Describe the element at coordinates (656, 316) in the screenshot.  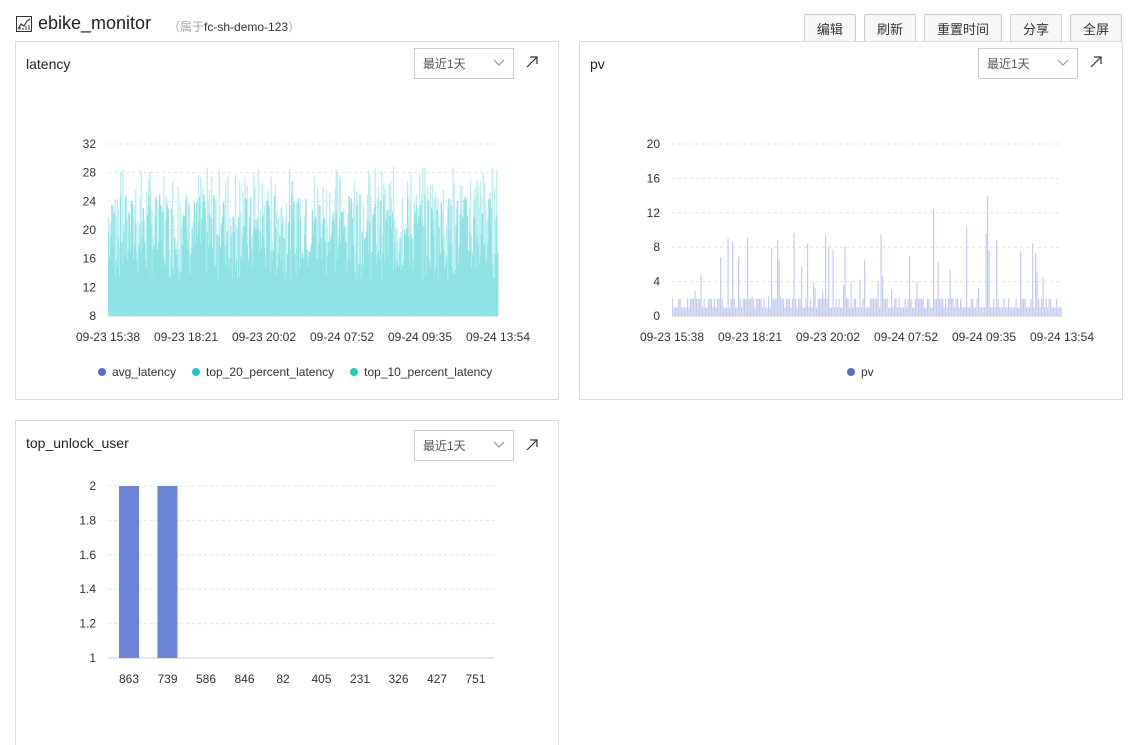
I see `y-tick-label: 0` at that location.